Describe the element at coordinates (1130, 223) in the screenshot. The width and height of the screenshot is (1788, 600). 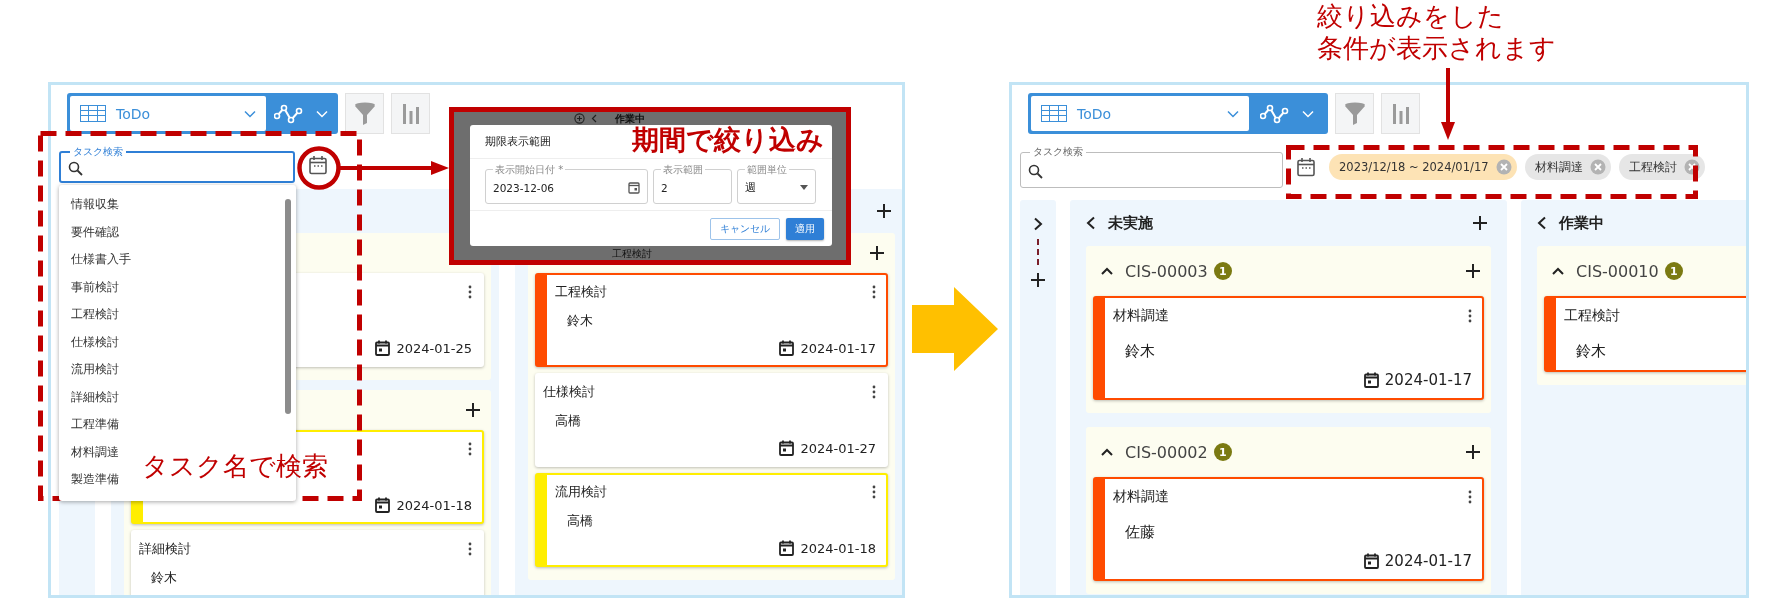
I see `column-title: 未実施` at that location.